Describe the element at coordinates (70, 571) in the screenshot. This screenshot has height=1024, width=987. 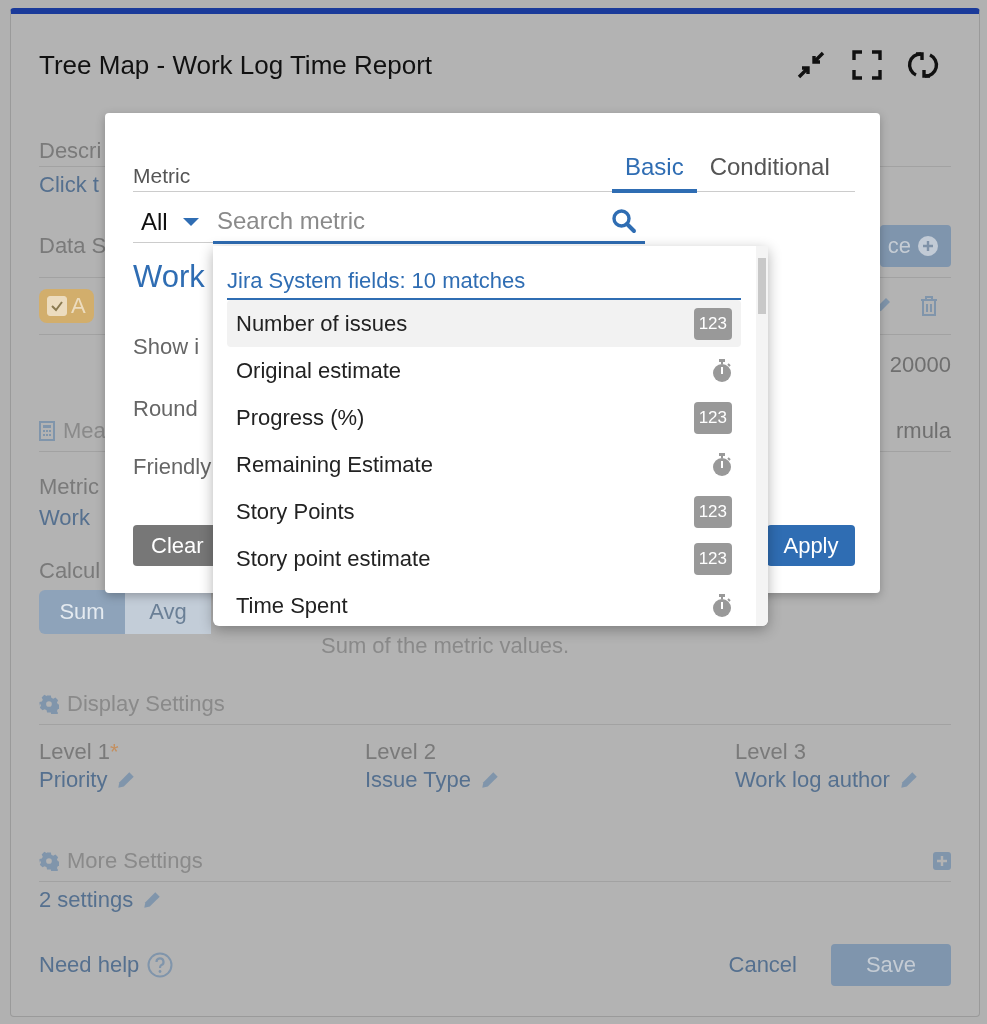
I see `field-label: Calcul` at that location.